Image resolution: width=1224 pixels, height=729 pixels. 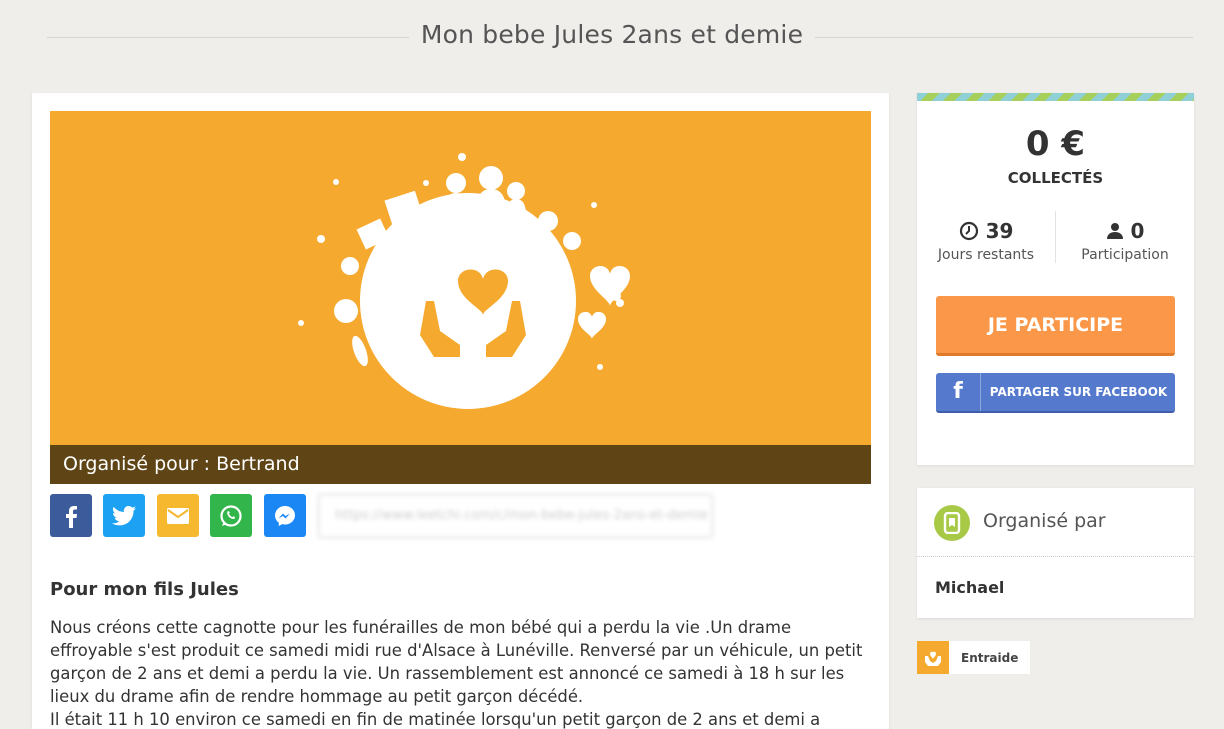 I want to click on days-remaining-value: 39, so click(x=999, y=231).